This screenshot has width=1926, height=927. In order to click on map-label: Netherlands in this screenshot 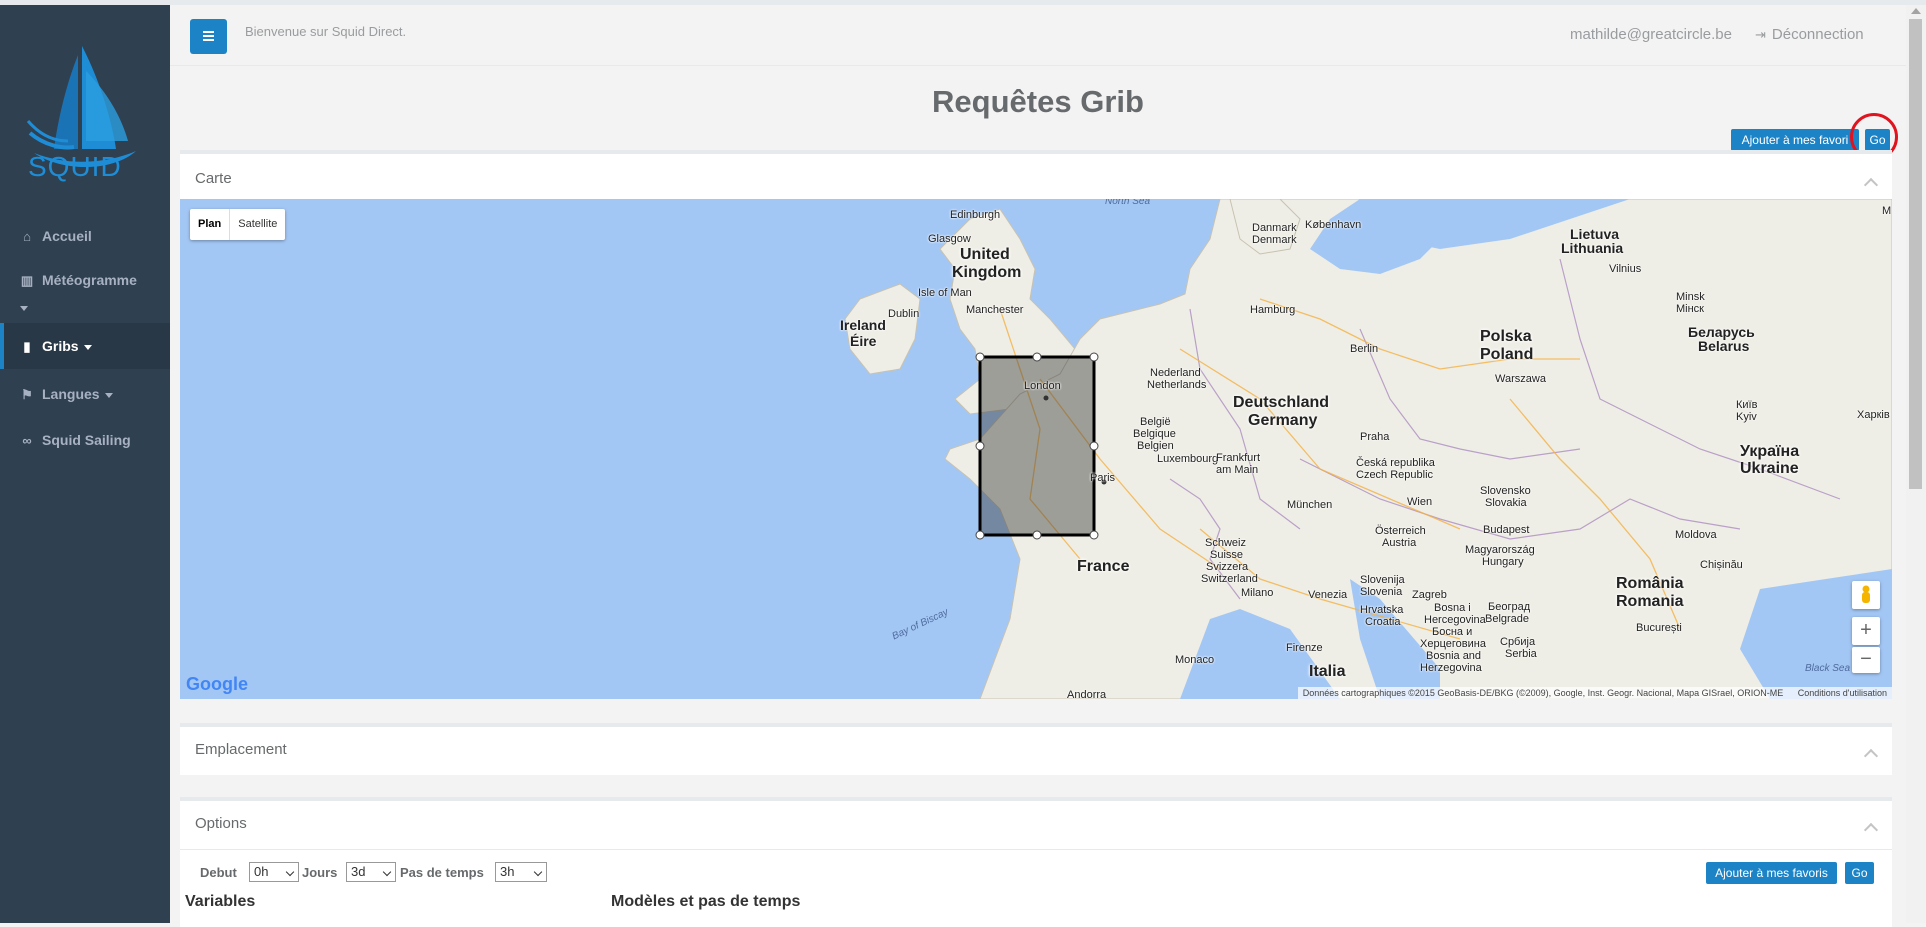, I will do `click(1177, 385)`.